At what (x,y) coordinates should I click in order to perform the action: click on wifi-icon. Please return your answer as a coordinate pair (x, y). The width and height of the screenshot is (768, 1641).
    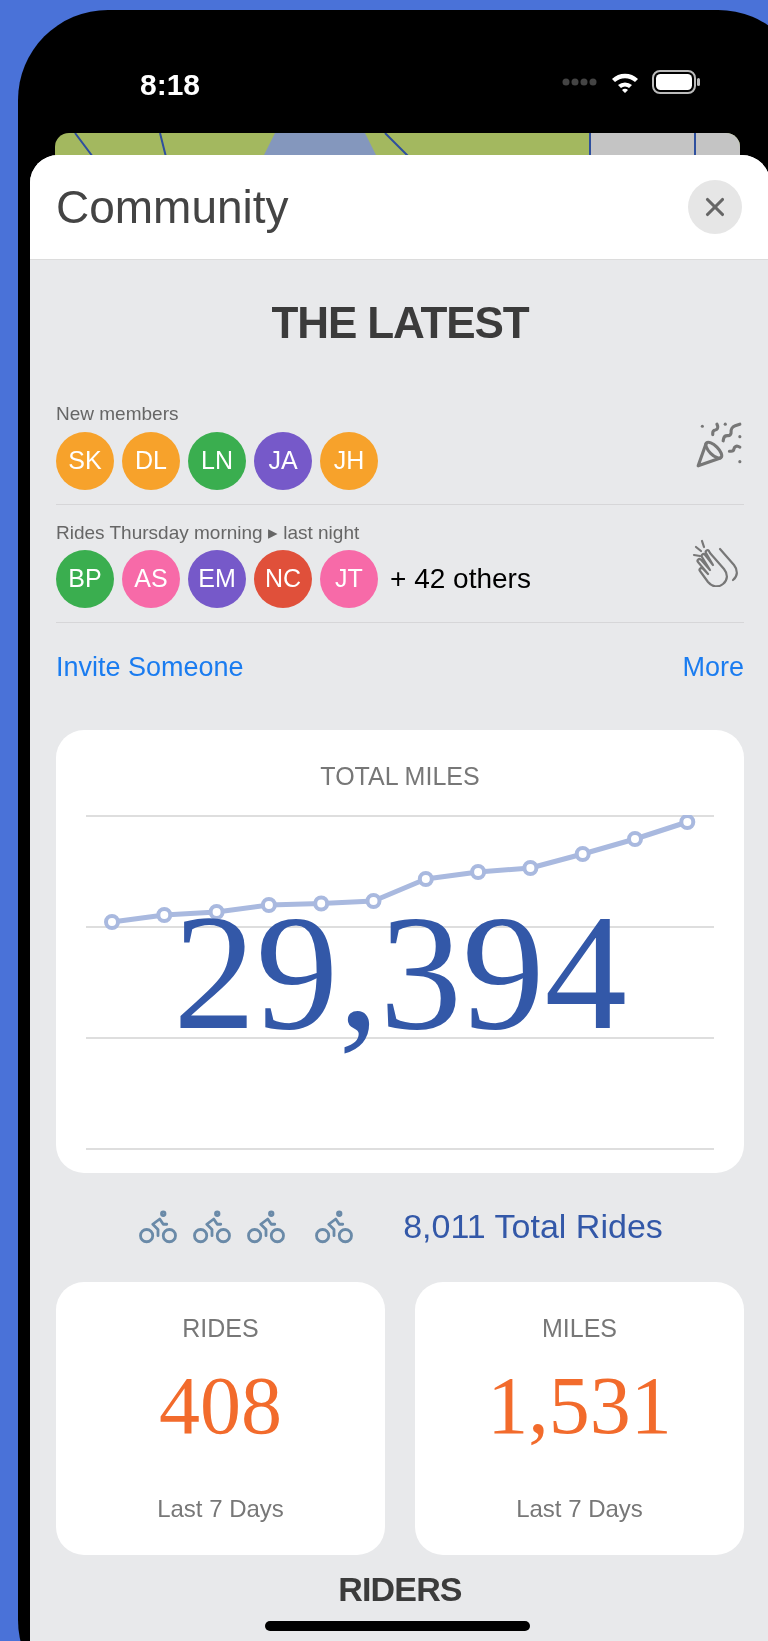
    Looking at the image, I should click on (625, 82).